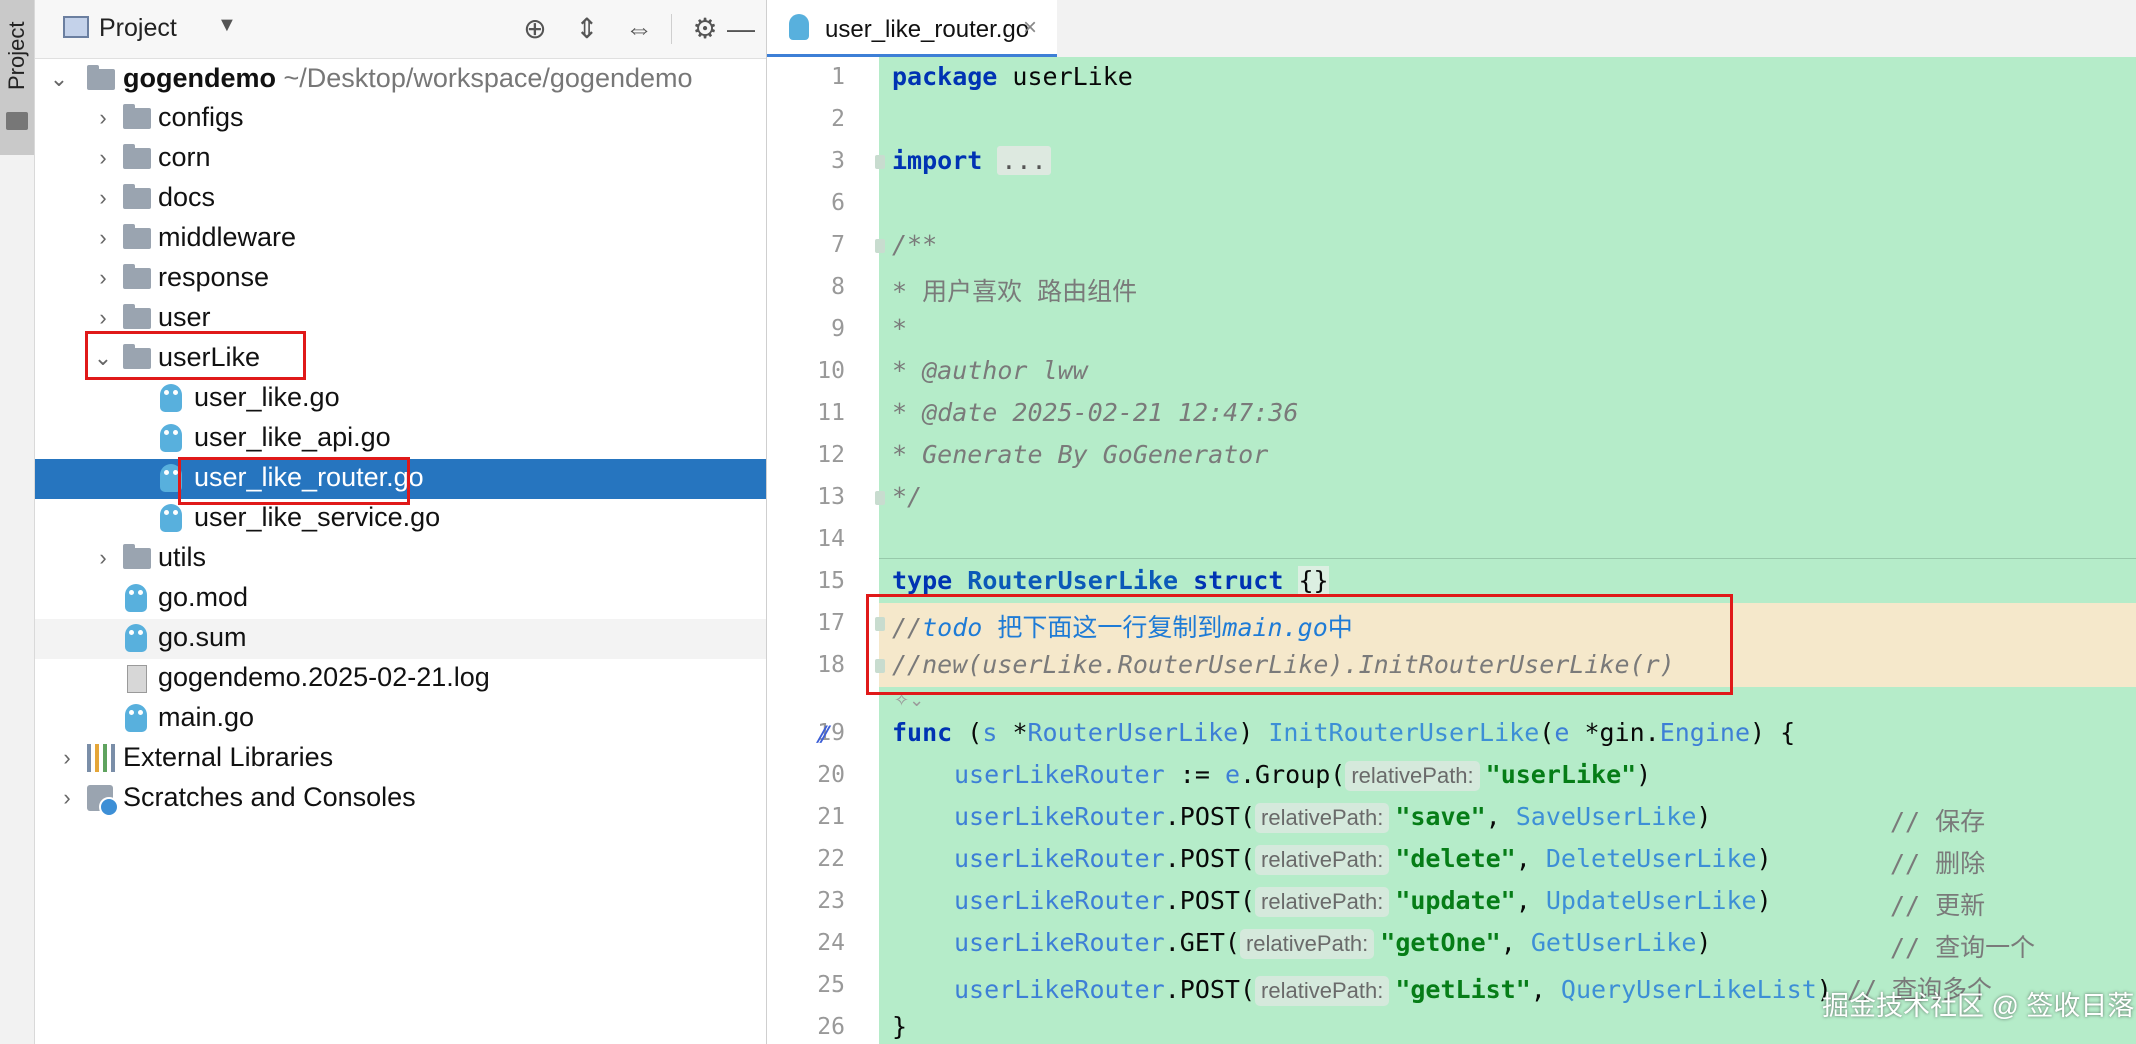  I want to click on tree-item-label: user_like_service.go, so click(317, 517).